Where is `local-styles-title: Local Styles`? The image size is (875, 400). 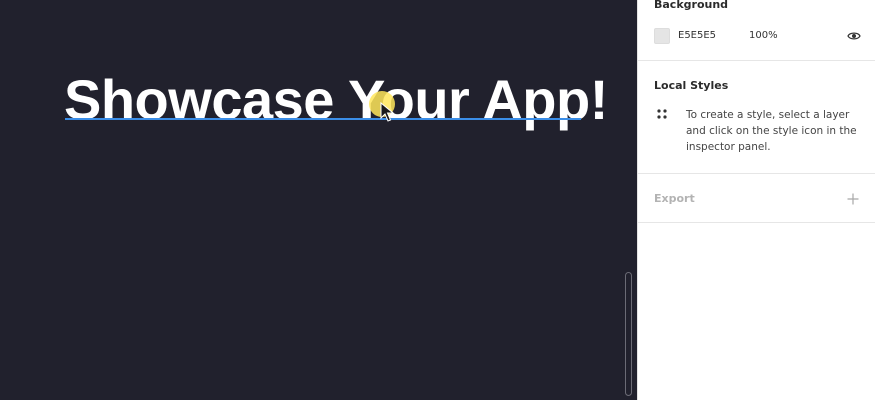 local-styles-title: Local Styles is located at coordinates (691, 85).